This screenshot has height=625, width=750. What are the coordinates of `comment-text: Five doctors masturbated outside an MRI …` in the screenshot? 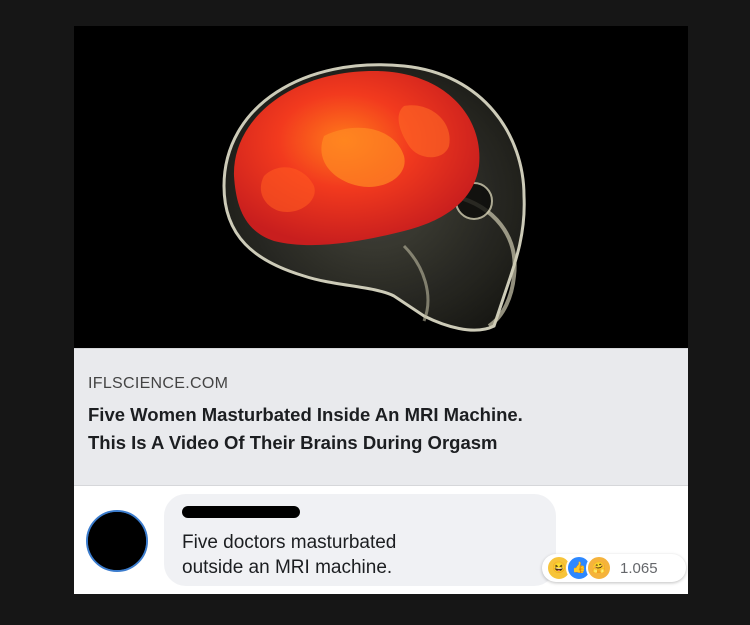 It's located at (362, 555).